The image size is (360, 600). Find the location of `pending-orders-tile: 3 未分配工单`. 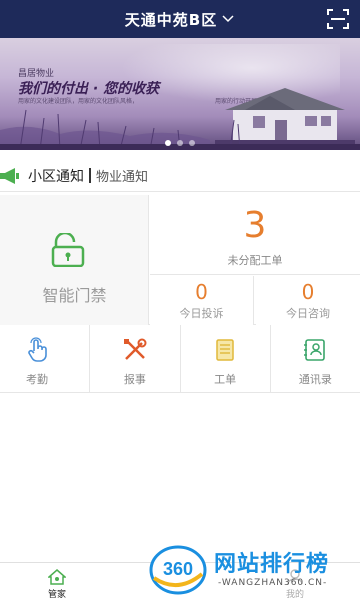

pending-orders-tile: 3 未分配工单 is located at coordinates (255, 235).